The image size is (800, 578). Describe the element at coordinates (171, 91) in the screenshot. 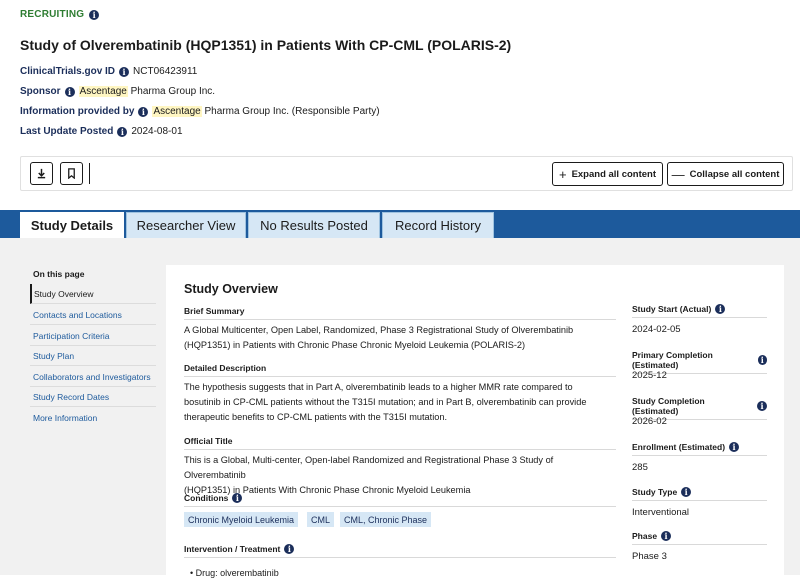

I see `sponsor-rest: Pharma Group Inc.` at that location.